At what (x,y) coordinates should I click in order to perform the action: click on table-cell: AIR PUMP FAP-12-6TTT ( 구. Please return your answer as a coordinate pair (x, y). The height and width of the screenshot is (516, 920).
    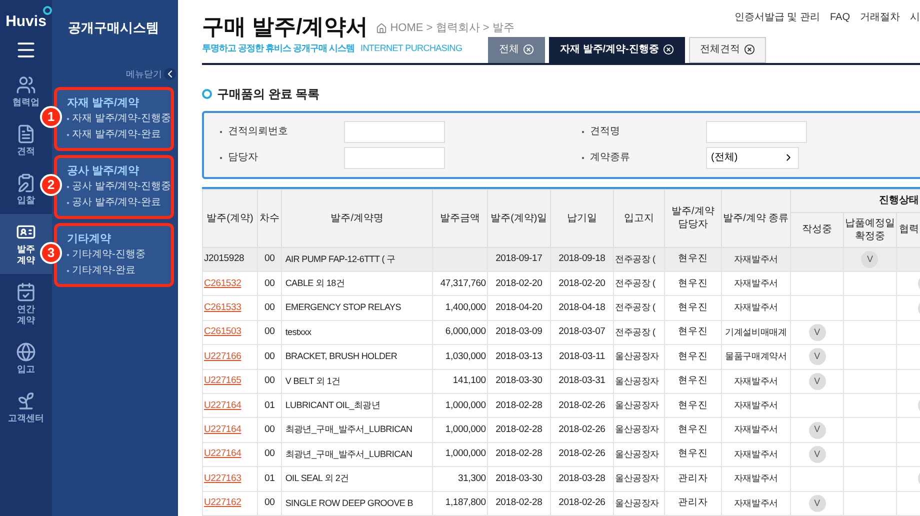
    Looking at the image, I should click on (357, 259).